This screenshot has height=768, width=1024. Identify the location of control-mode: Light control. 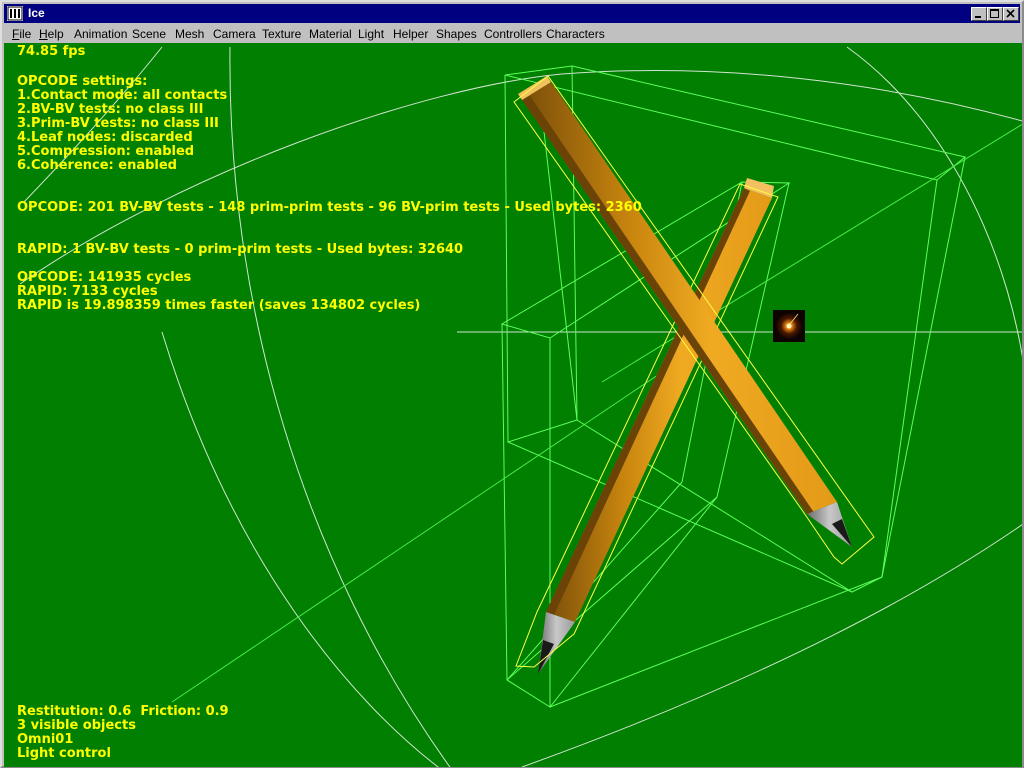
(64, 753).